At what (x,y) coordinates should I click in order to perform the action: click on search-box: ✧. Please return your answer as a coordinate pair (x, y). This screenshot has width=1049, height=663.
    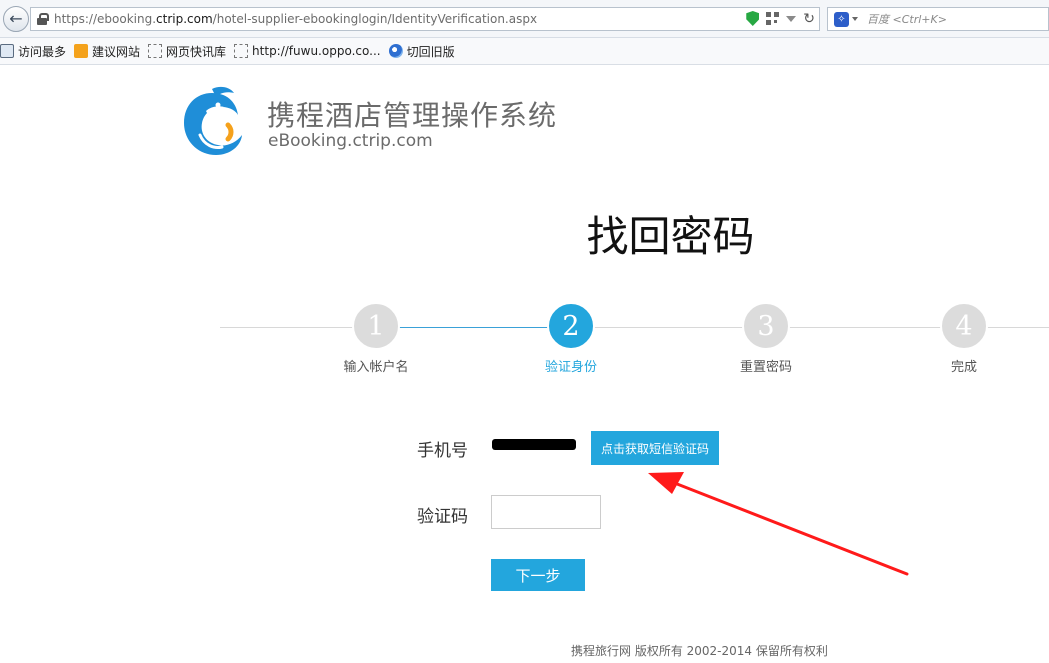
    Looking at the image, I should click on (938, 19).